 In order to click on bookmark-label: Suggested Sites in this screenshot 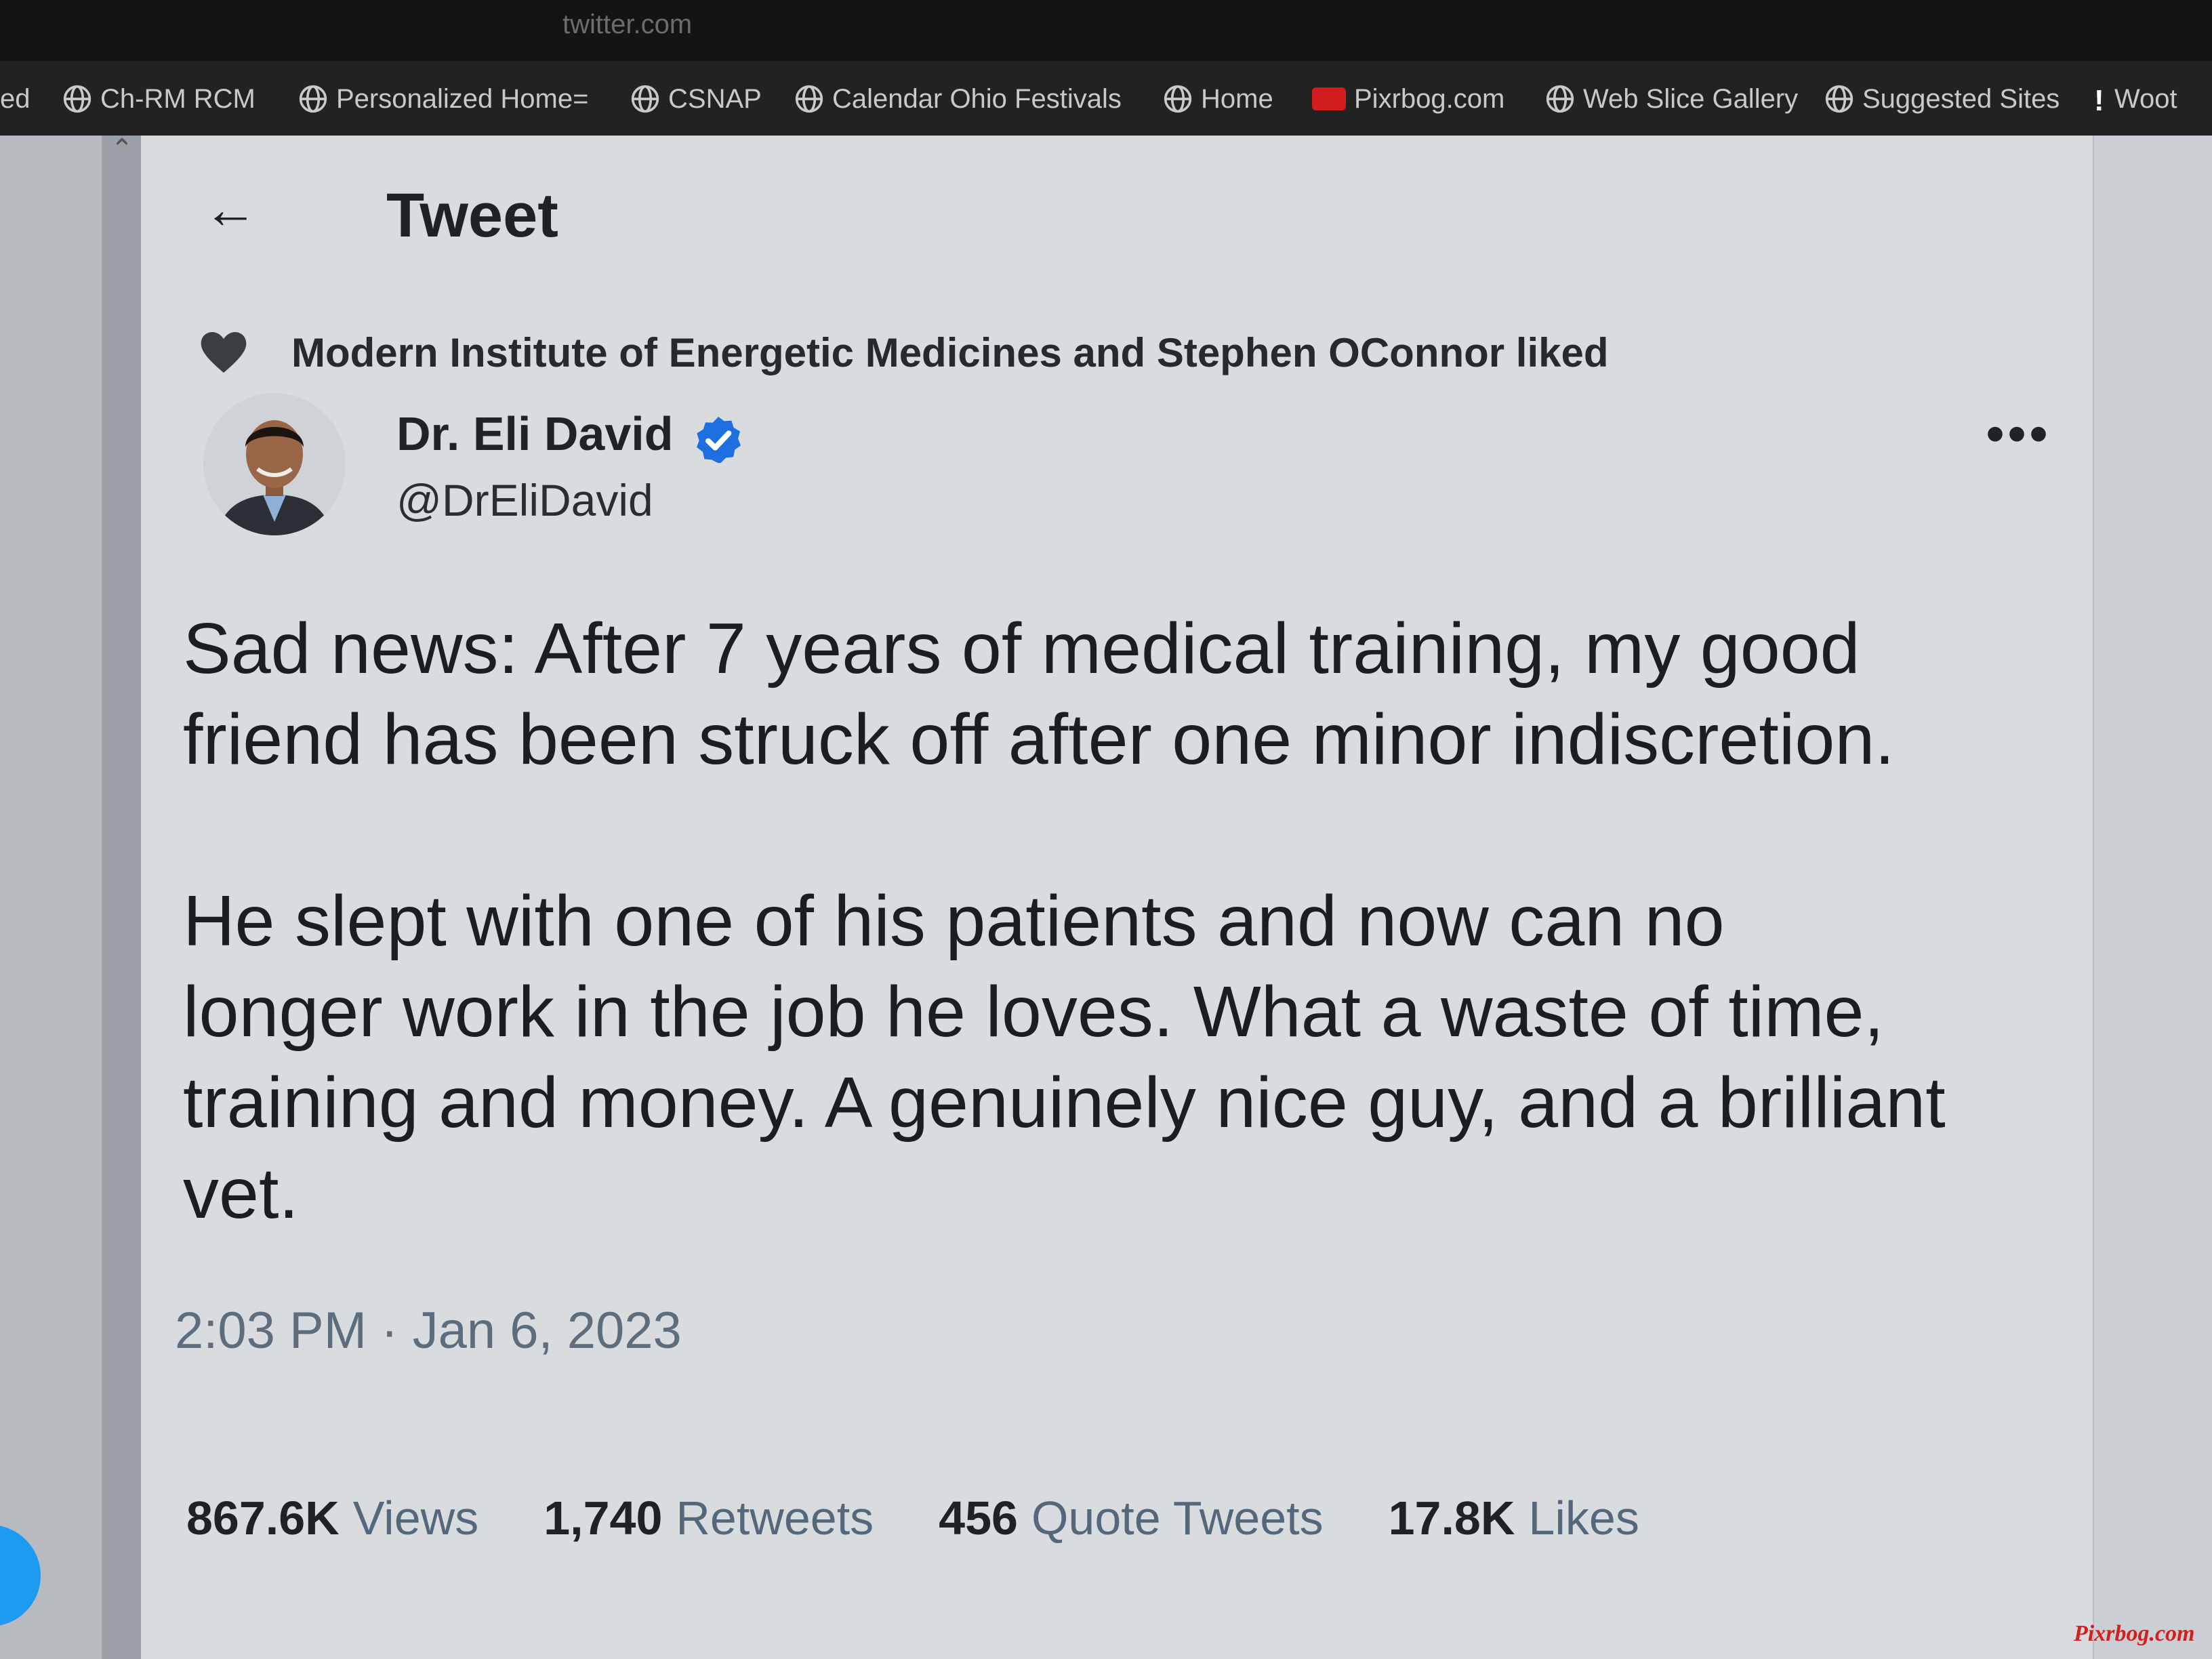, I will do `click(1961, 98)`.